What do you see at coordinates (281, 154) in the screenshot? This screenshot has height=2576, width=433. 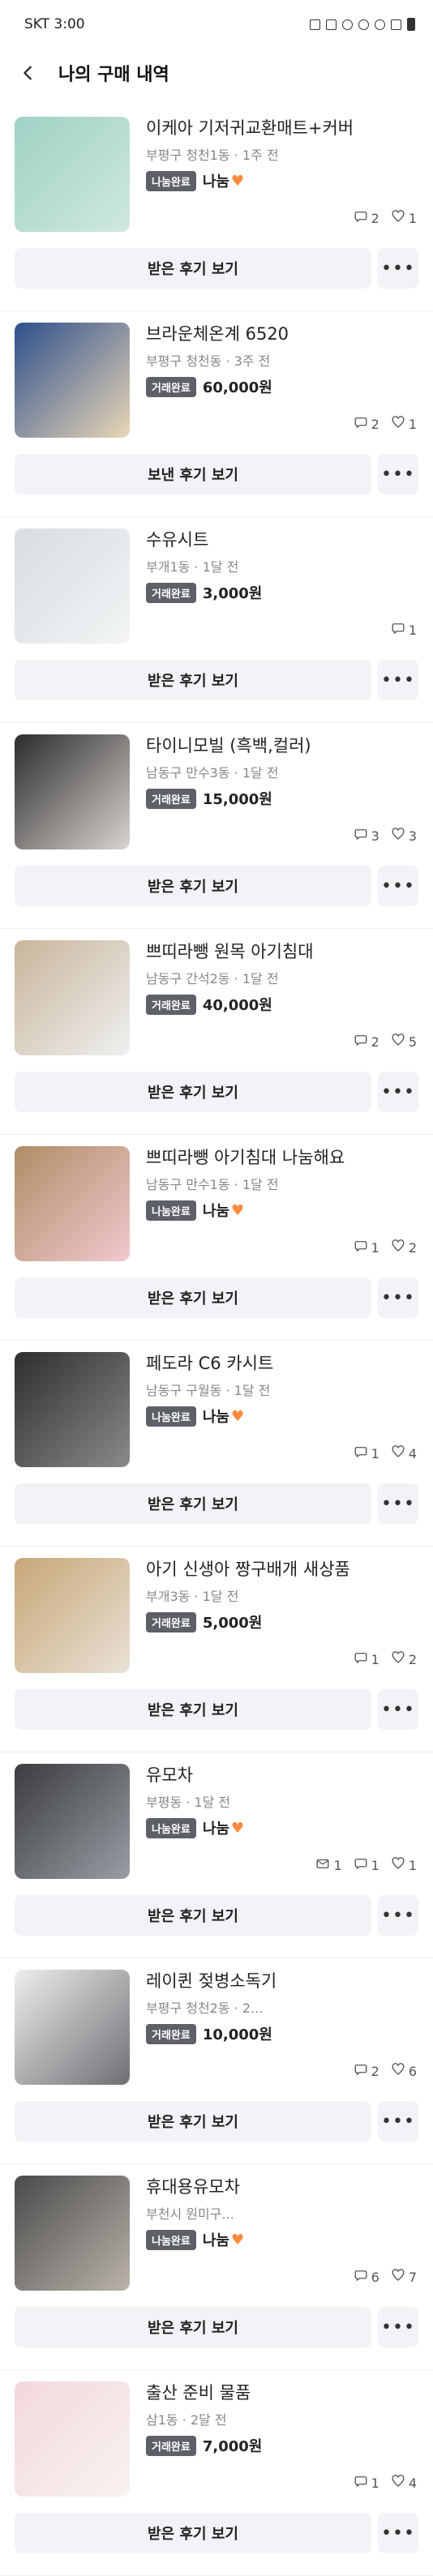 I see `item-info: 이케아 기저귀교환매트+커버 부평구 청천1동 · 1주 전 나눔완료 나눔 ♥` at bounding box center [281, 154].